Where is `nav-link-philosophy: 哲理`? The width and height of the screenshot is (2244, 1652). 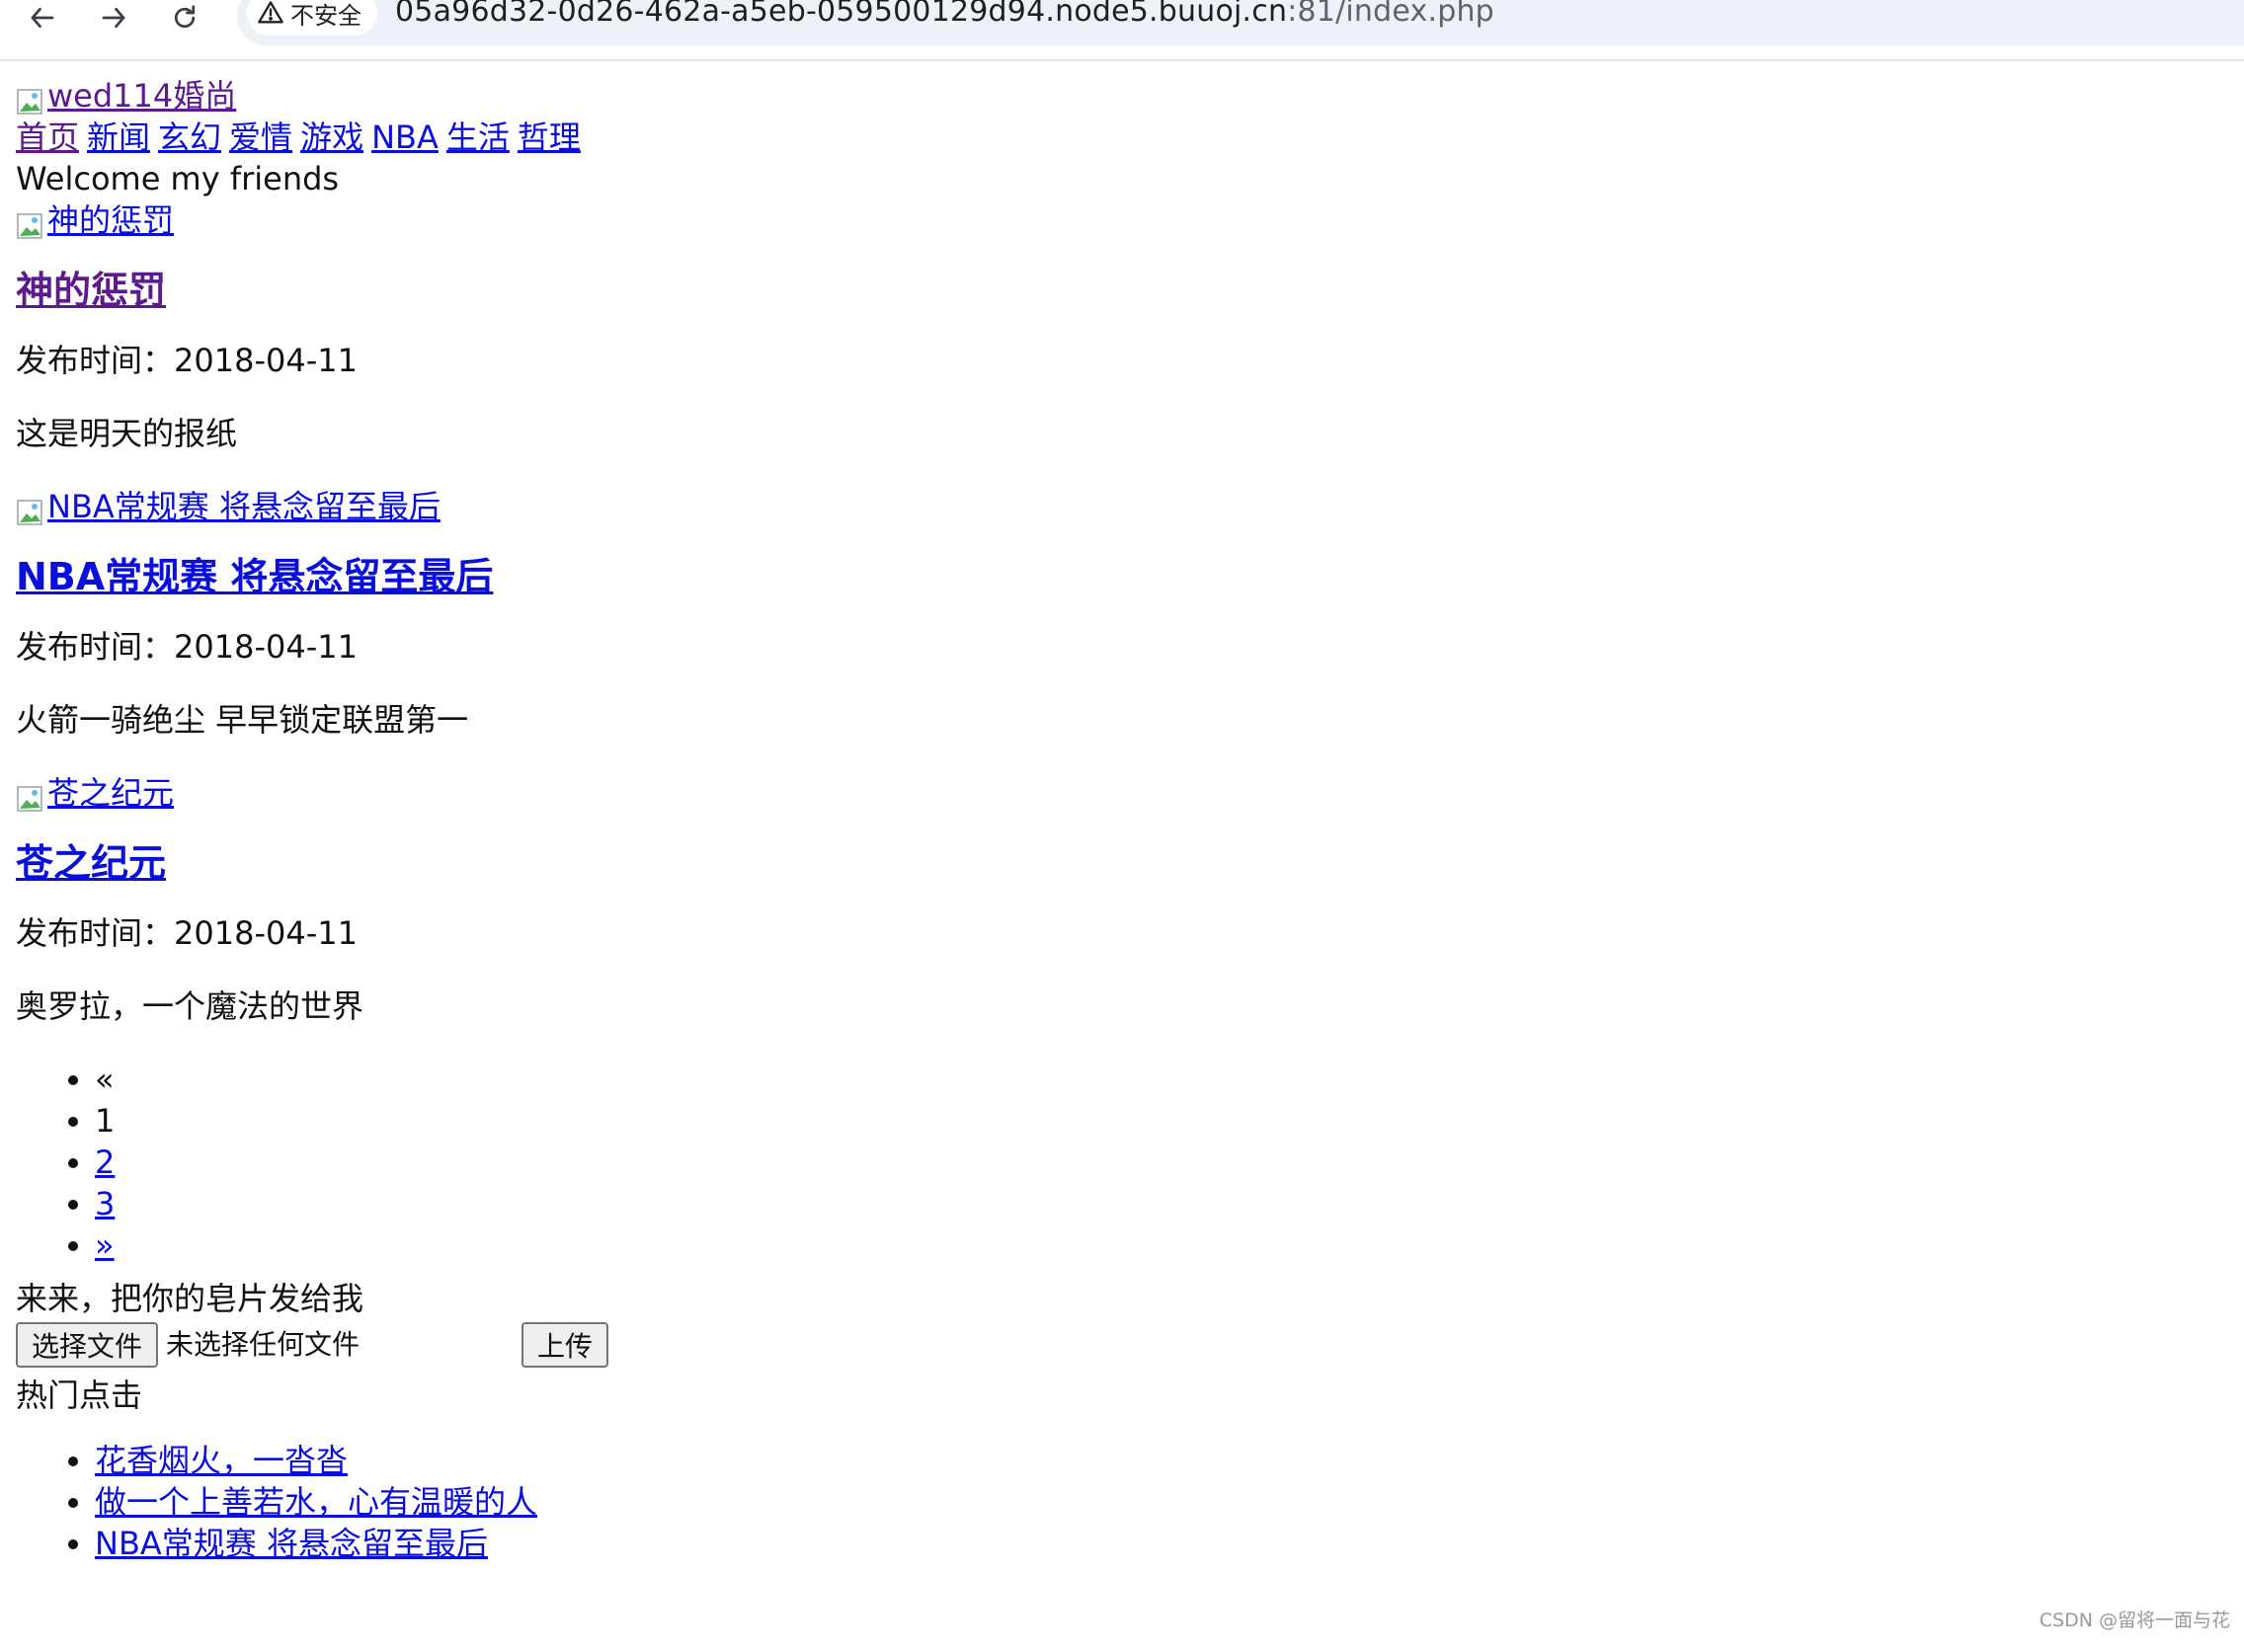
nav-link-philosophy: 哲理 is located at coordinates (549, 137).